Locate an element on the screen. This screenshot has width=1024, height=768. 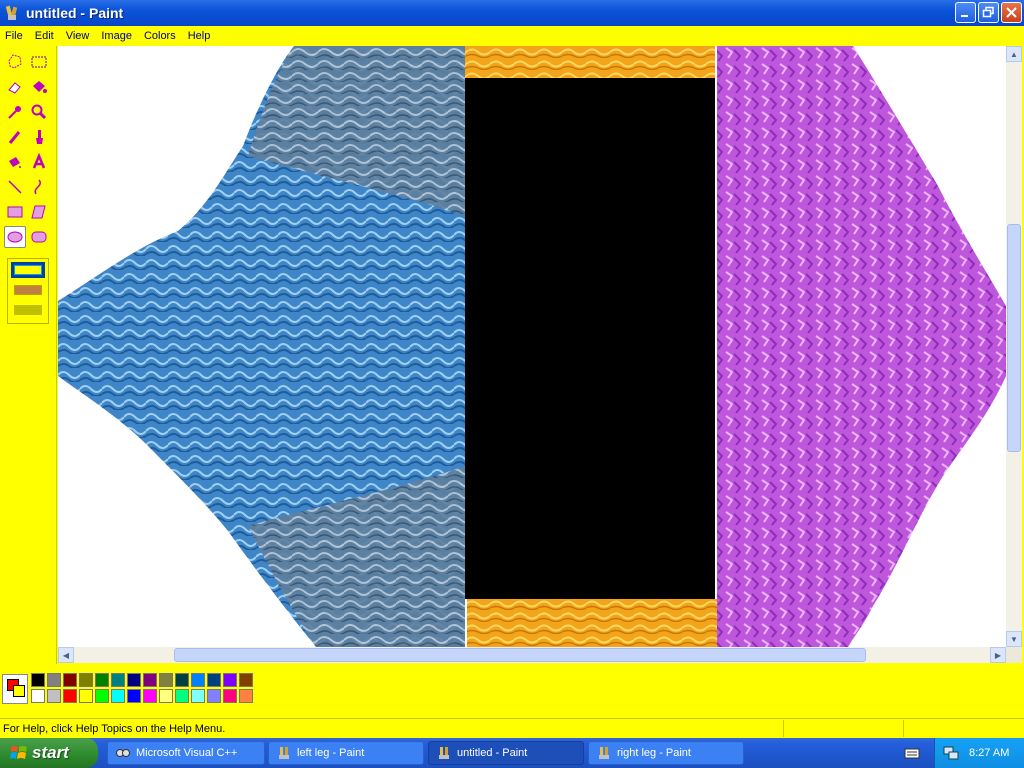
scroll-right-arrow-icon: ▶ is located at coordinates (998, 655).